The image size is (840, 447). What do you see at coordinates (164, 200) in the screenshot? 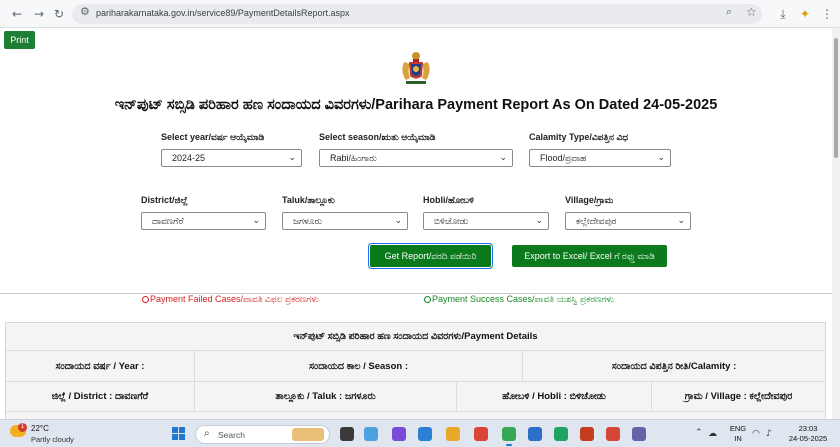
I see `district-label: District/ಜಿಲ್ಲೆ` at bounding box center [164, 200].